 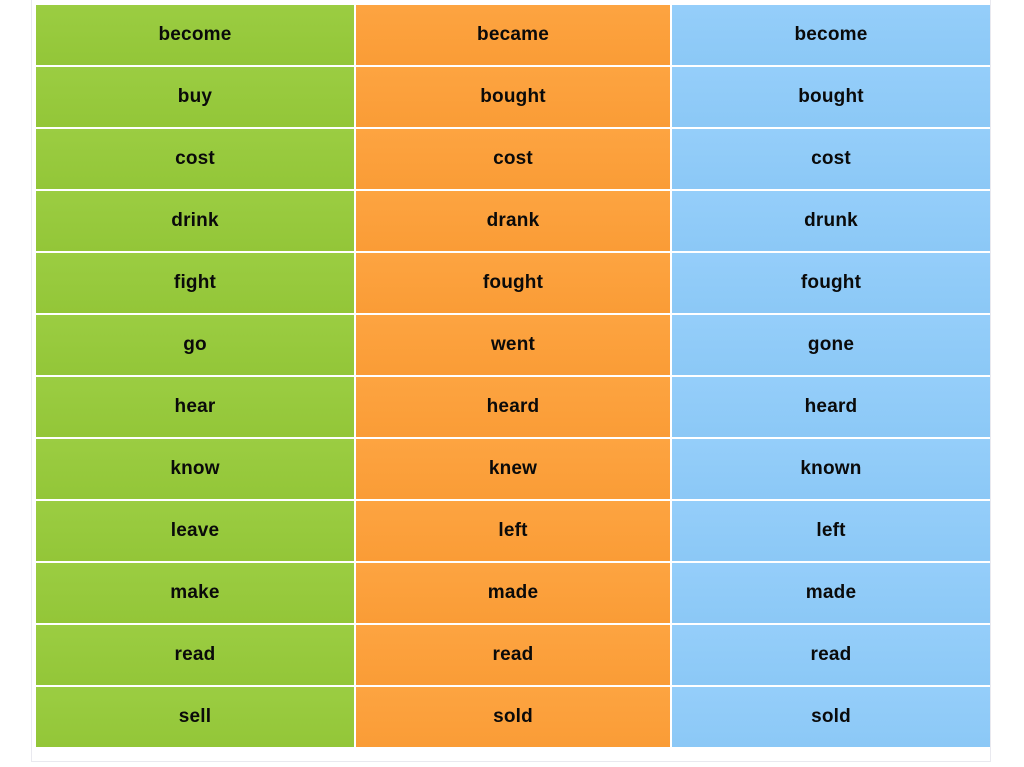 I want to click on verb-base-form: drink, so click(x=195, y=221).